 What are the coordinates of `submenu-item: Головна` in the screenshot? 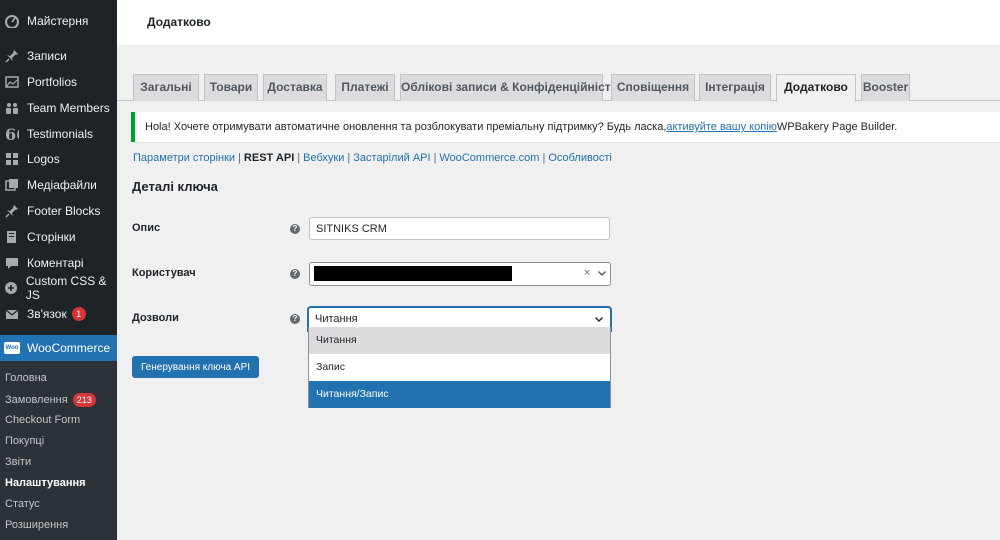 It's located at (26, 378).